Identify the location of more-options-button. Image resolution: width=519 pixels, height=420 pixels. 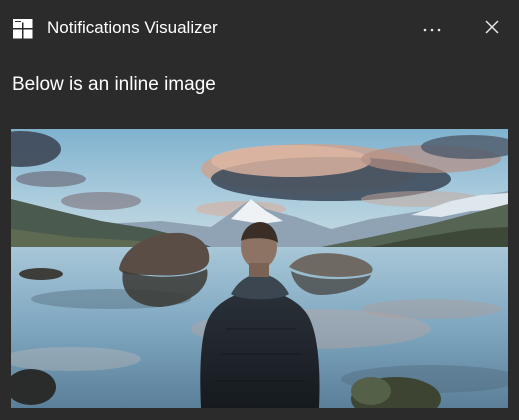
(432, 29).